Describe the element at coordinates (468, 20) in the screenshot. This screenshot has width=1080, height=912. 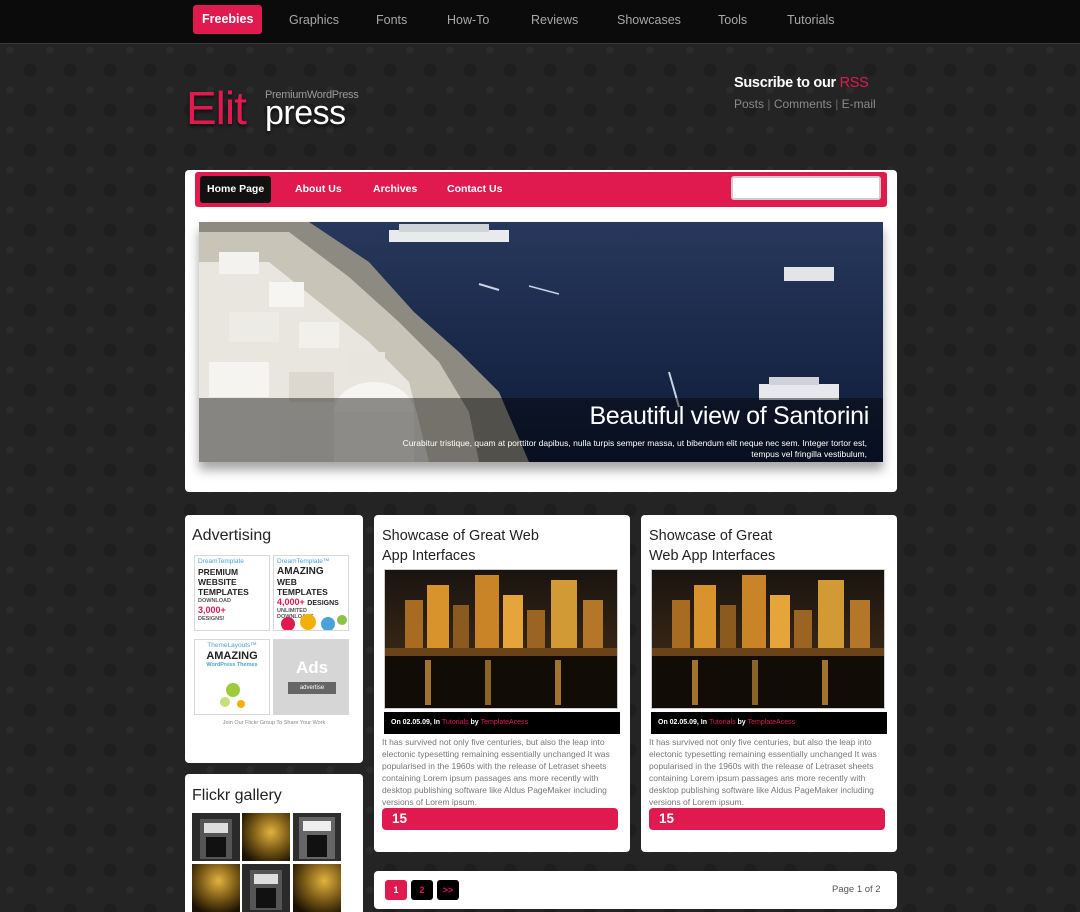
I see `topnav-how-to: How-To` at that location.